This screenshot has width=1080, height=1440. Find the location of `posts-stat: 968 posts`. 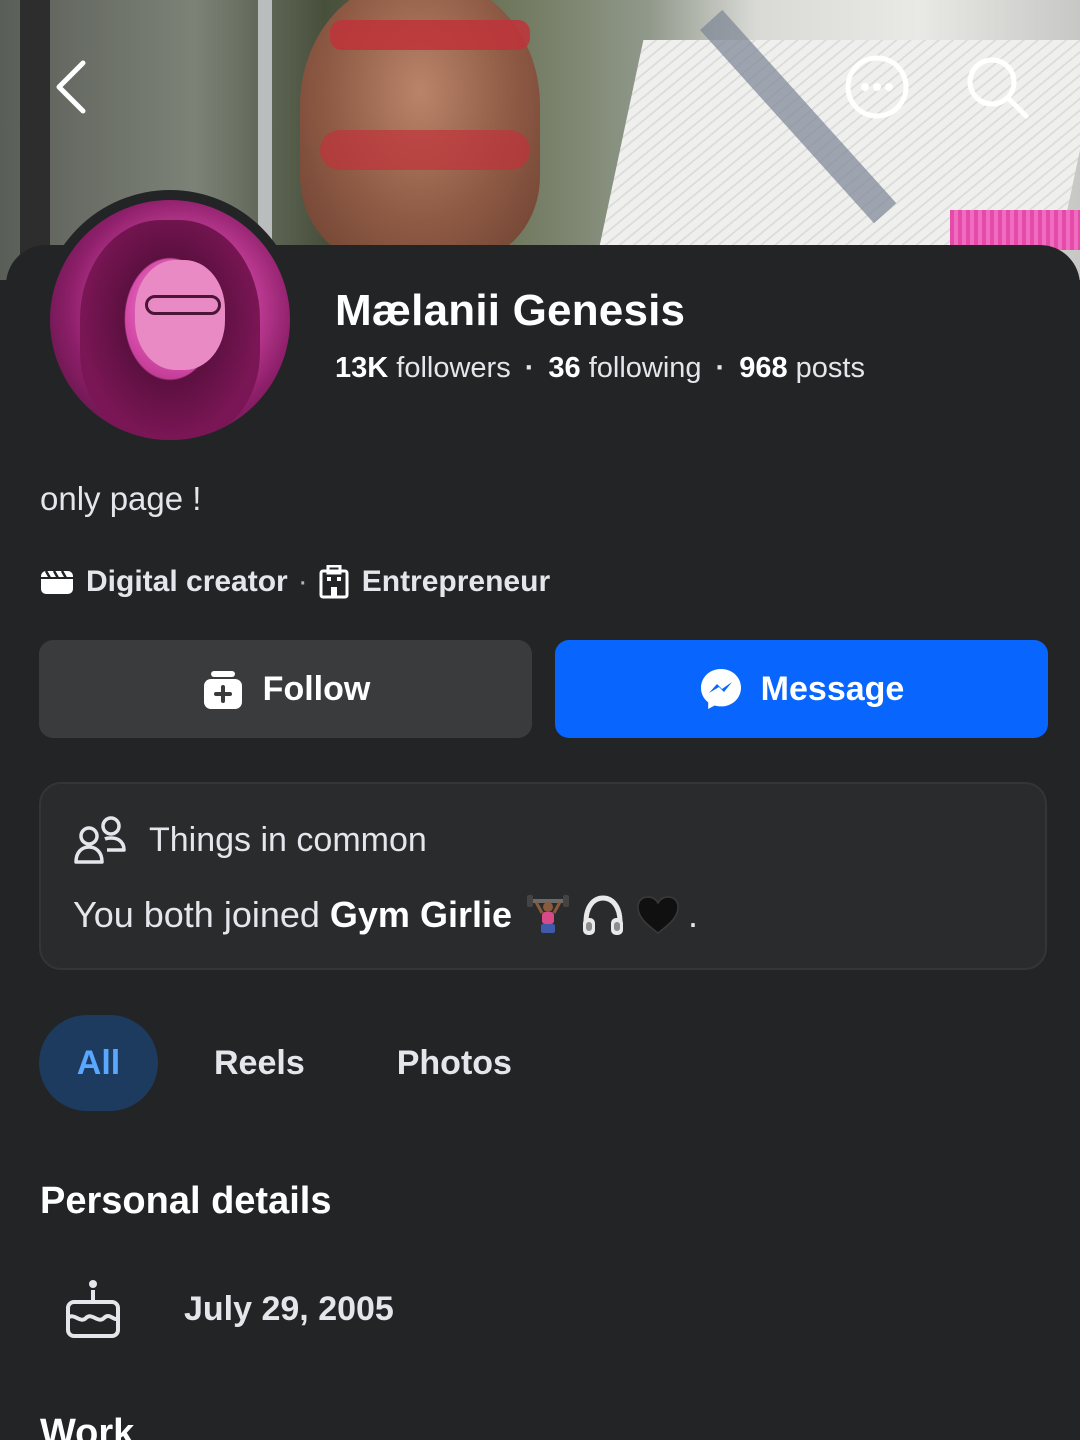

posts-stat: 968 posts is located at coordinates (802, 368).